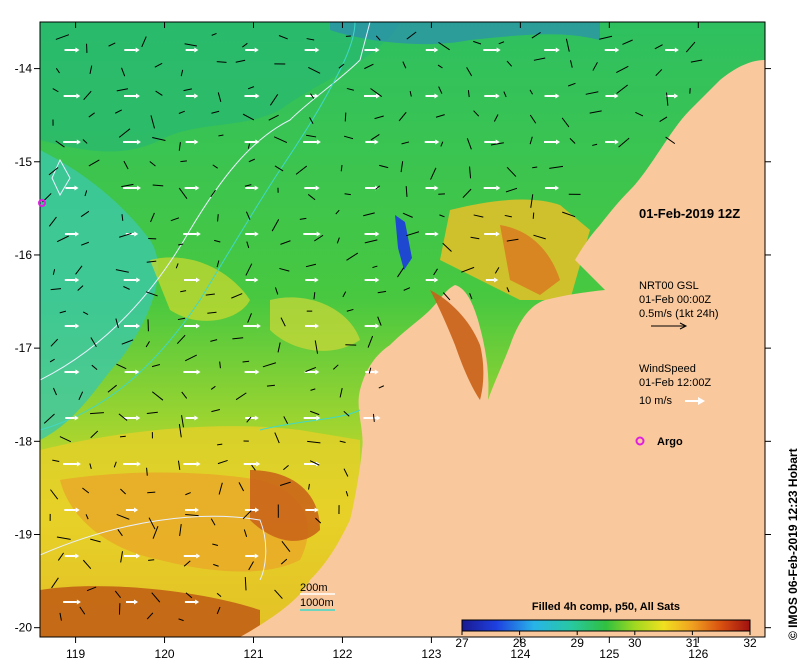 The width and height of the screenshot is (809, 672). Describe the element at coordinates (693, 643) in the screenshot. I see `colorbar-tick-label: 31` at that location.